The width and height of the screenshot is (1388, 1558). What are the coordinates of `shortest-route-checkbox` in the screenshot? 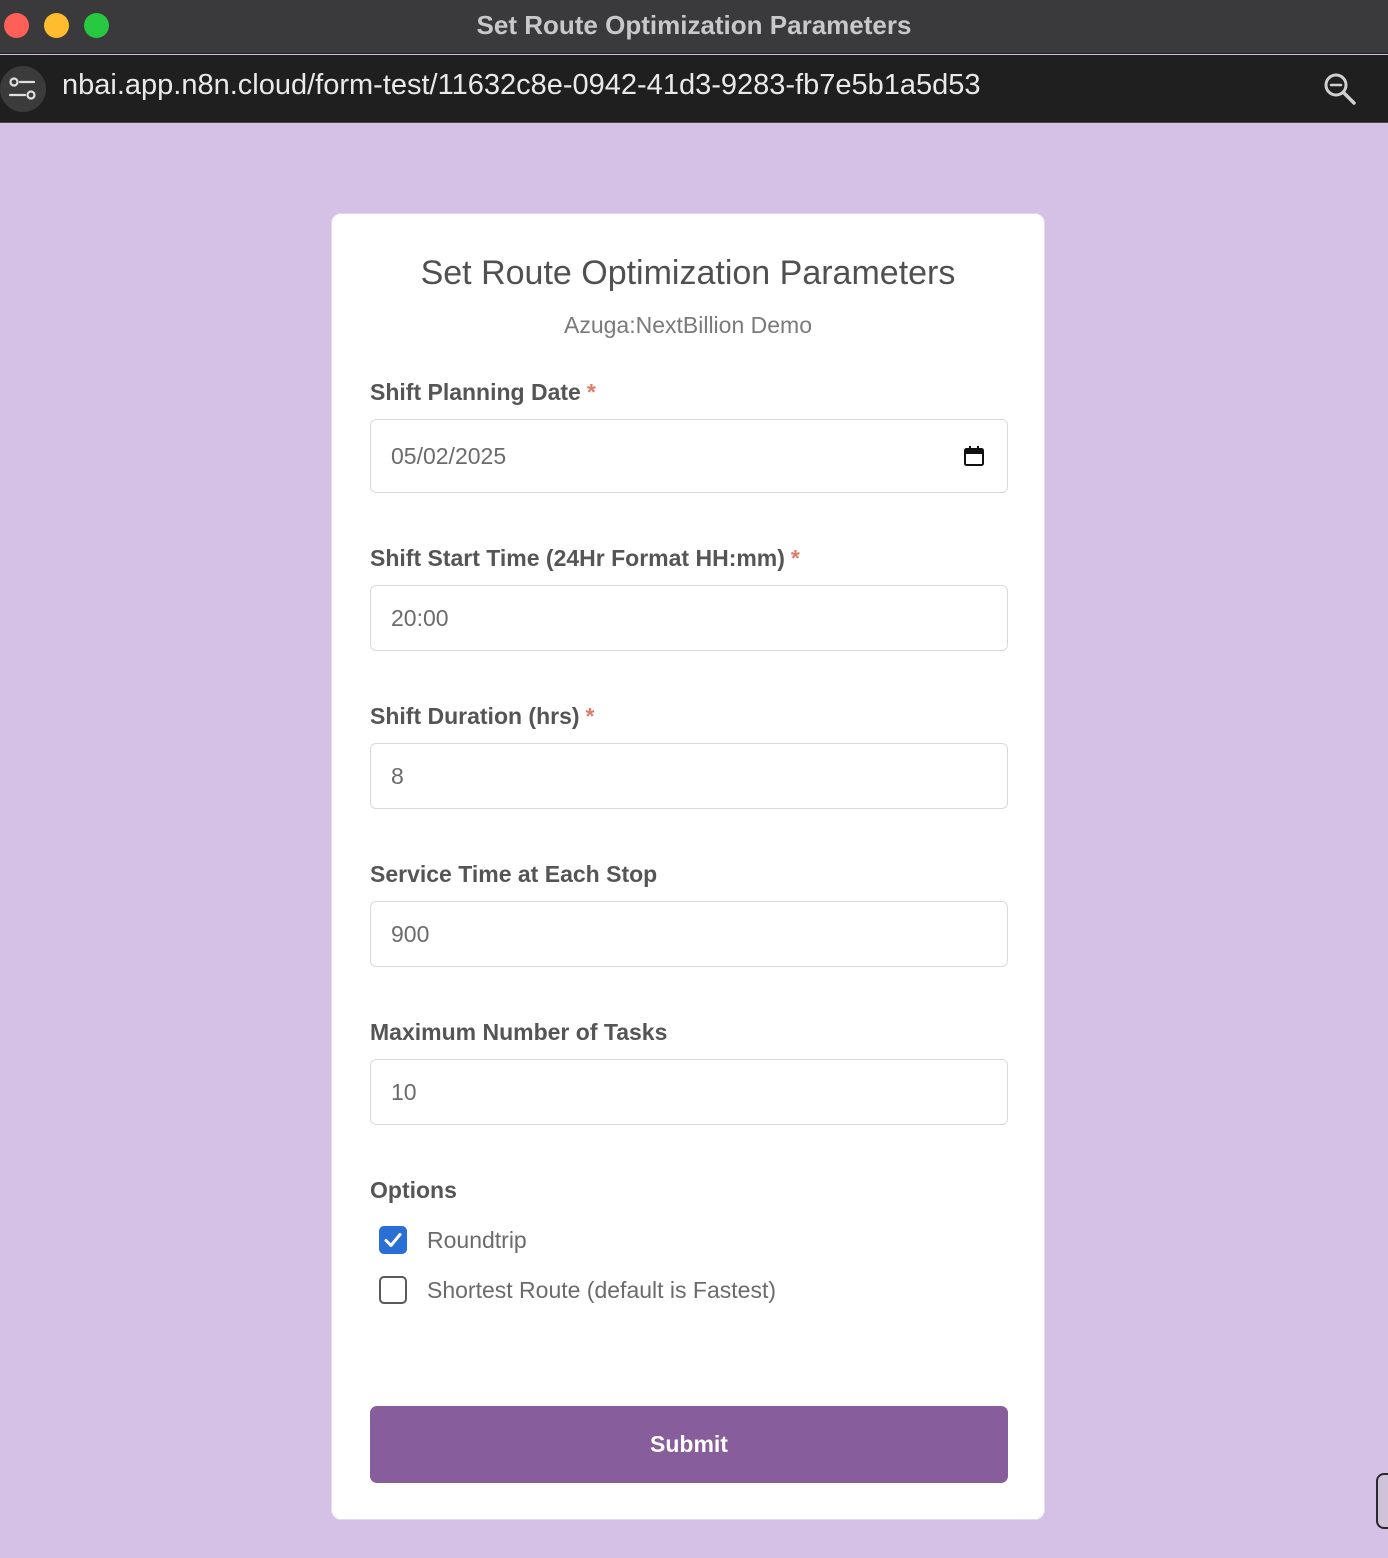 It's located at (393, 1290).